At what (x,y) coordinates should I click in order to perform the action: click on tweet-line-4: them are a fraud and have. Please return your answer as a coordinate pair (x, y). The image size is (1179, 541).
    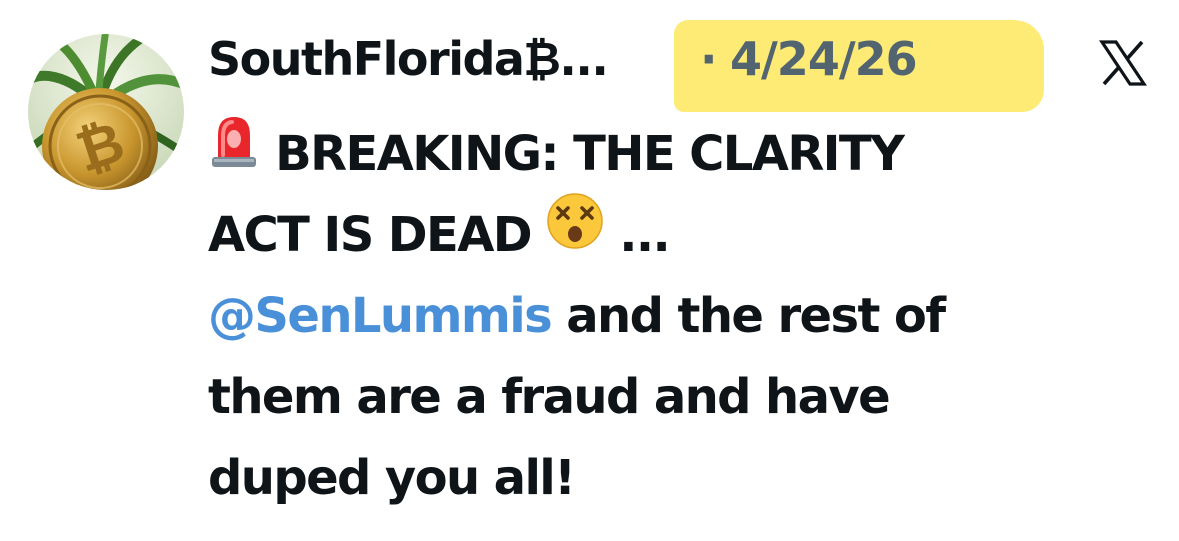
    Looking at the image, I should click on (678, 397).